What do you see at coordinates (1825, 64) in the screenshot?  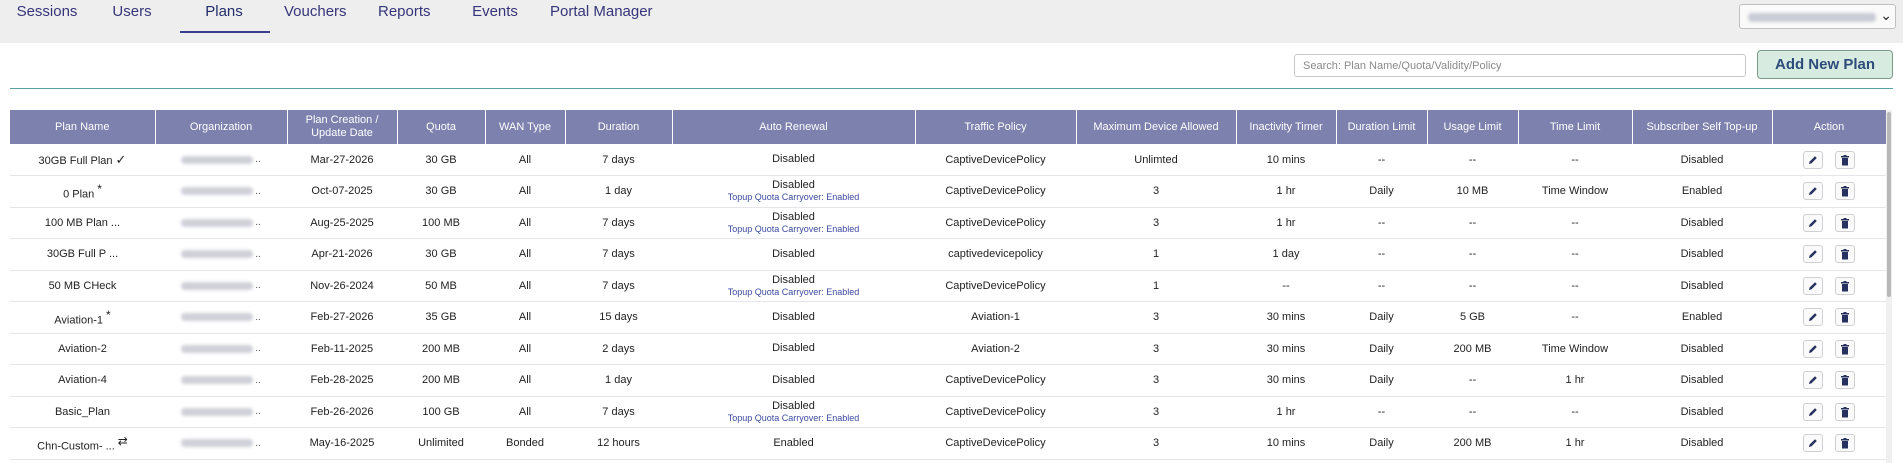 I see `add-new-plan-button: Add New Plan` at bounding box center [1825, 64].